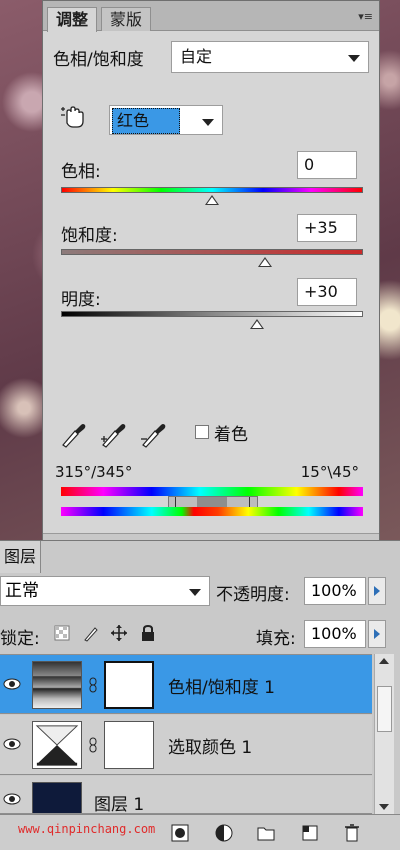 The width and height of the screenshot is (400, 850). Describe the element at coordinates (57, 685) in the screenshot. I see `adjustment-layer-thumbnail` at that location.